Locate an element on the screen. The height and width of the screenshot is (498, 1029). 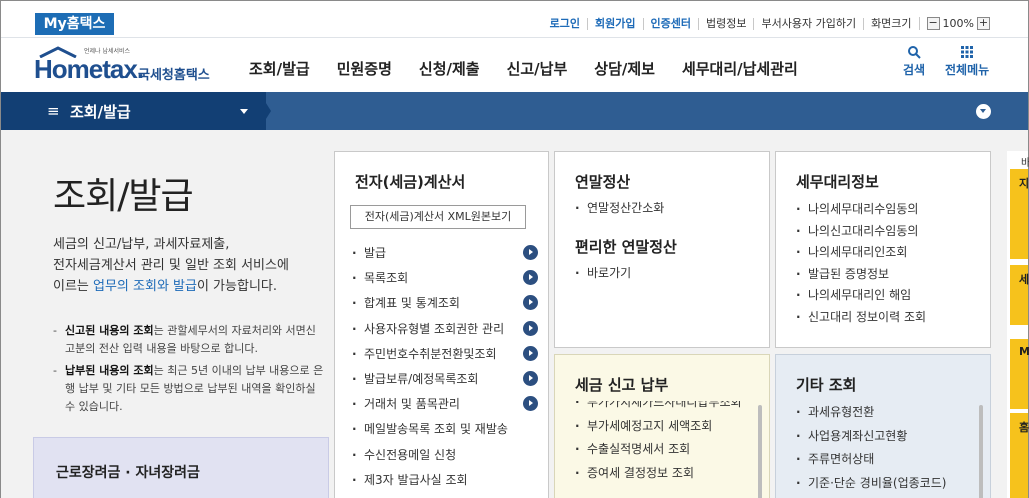
signup-link: 회원가입 is located at coordinates (614, 23).